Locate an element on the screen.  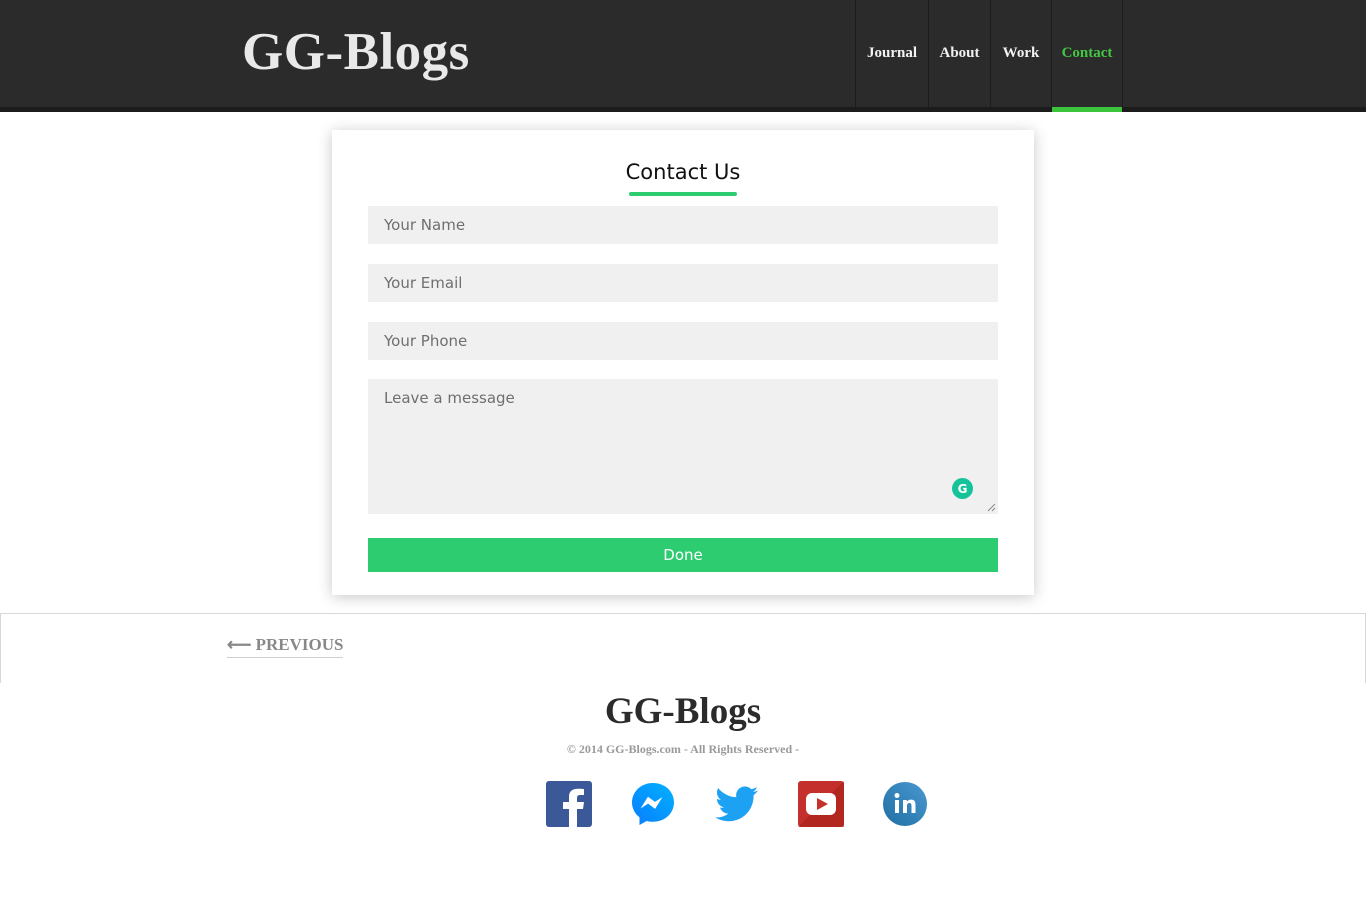
grammarly-icon: G is located at coordinates (962, 488).